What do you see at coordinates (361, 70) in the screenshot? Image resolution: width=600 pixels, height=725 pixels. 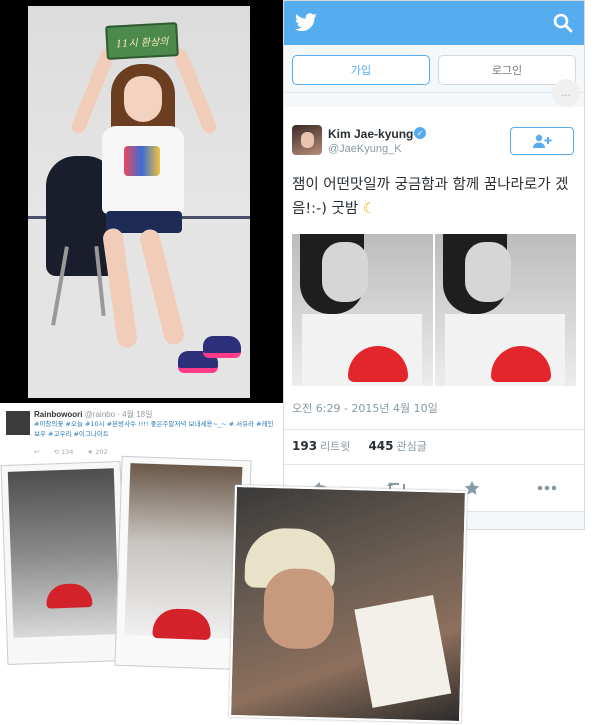 I see `signup-button: 가입` at bounding box center [361, 70].